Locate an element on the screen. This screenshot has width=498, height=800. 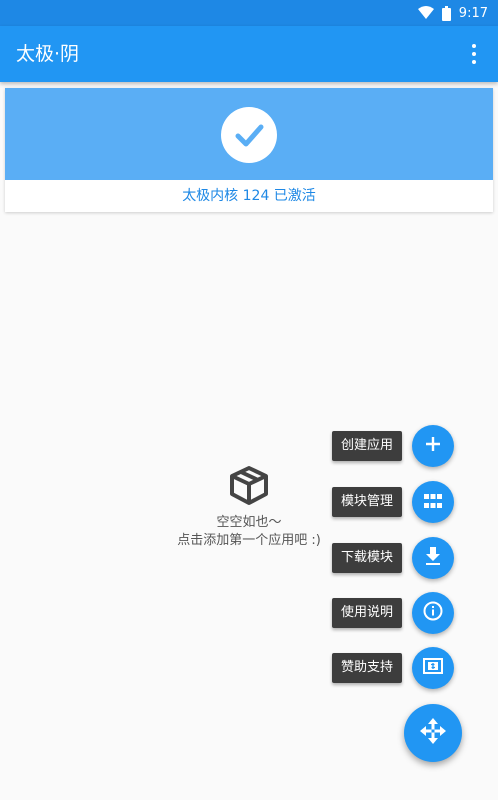
wifi-icon is located at coordinates (425, 13).